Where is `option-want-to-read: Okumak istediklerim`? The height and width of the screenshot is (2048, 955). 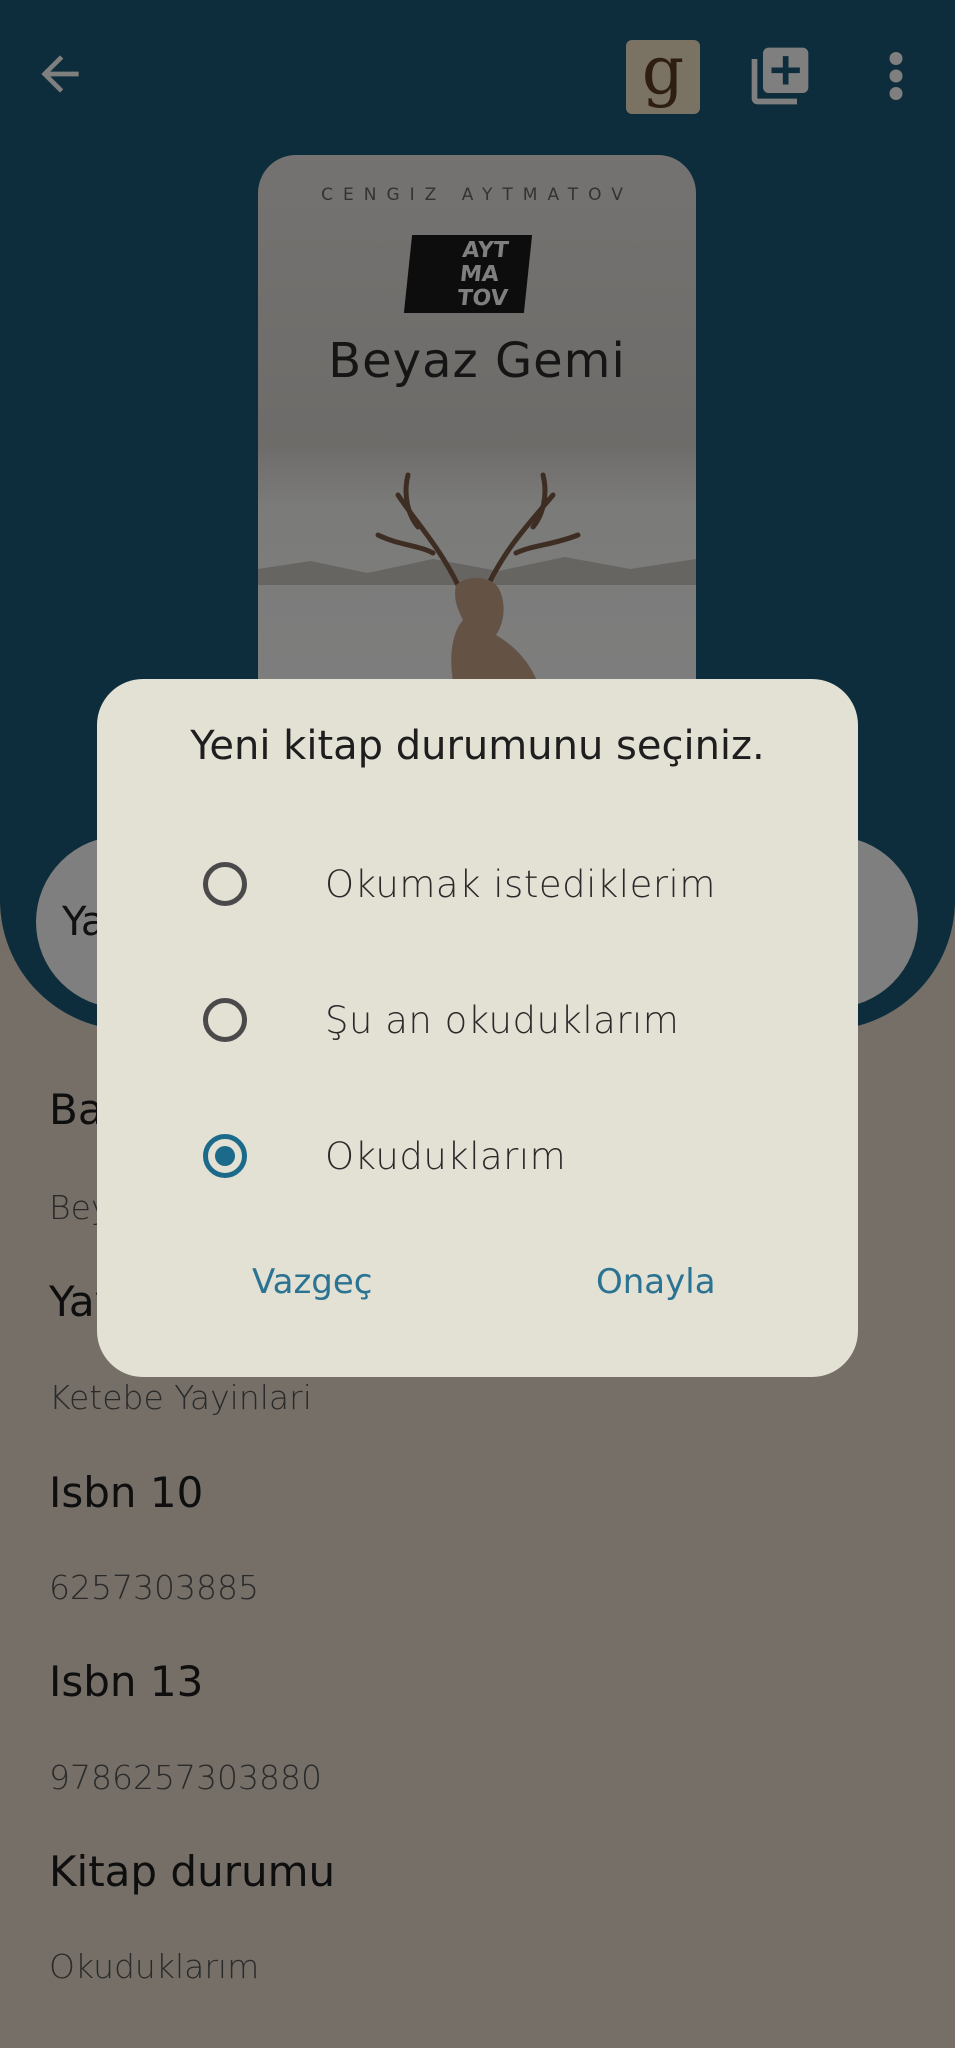 option-want-to-read: Okumak istediklerim is located at coordinates (483, 884).